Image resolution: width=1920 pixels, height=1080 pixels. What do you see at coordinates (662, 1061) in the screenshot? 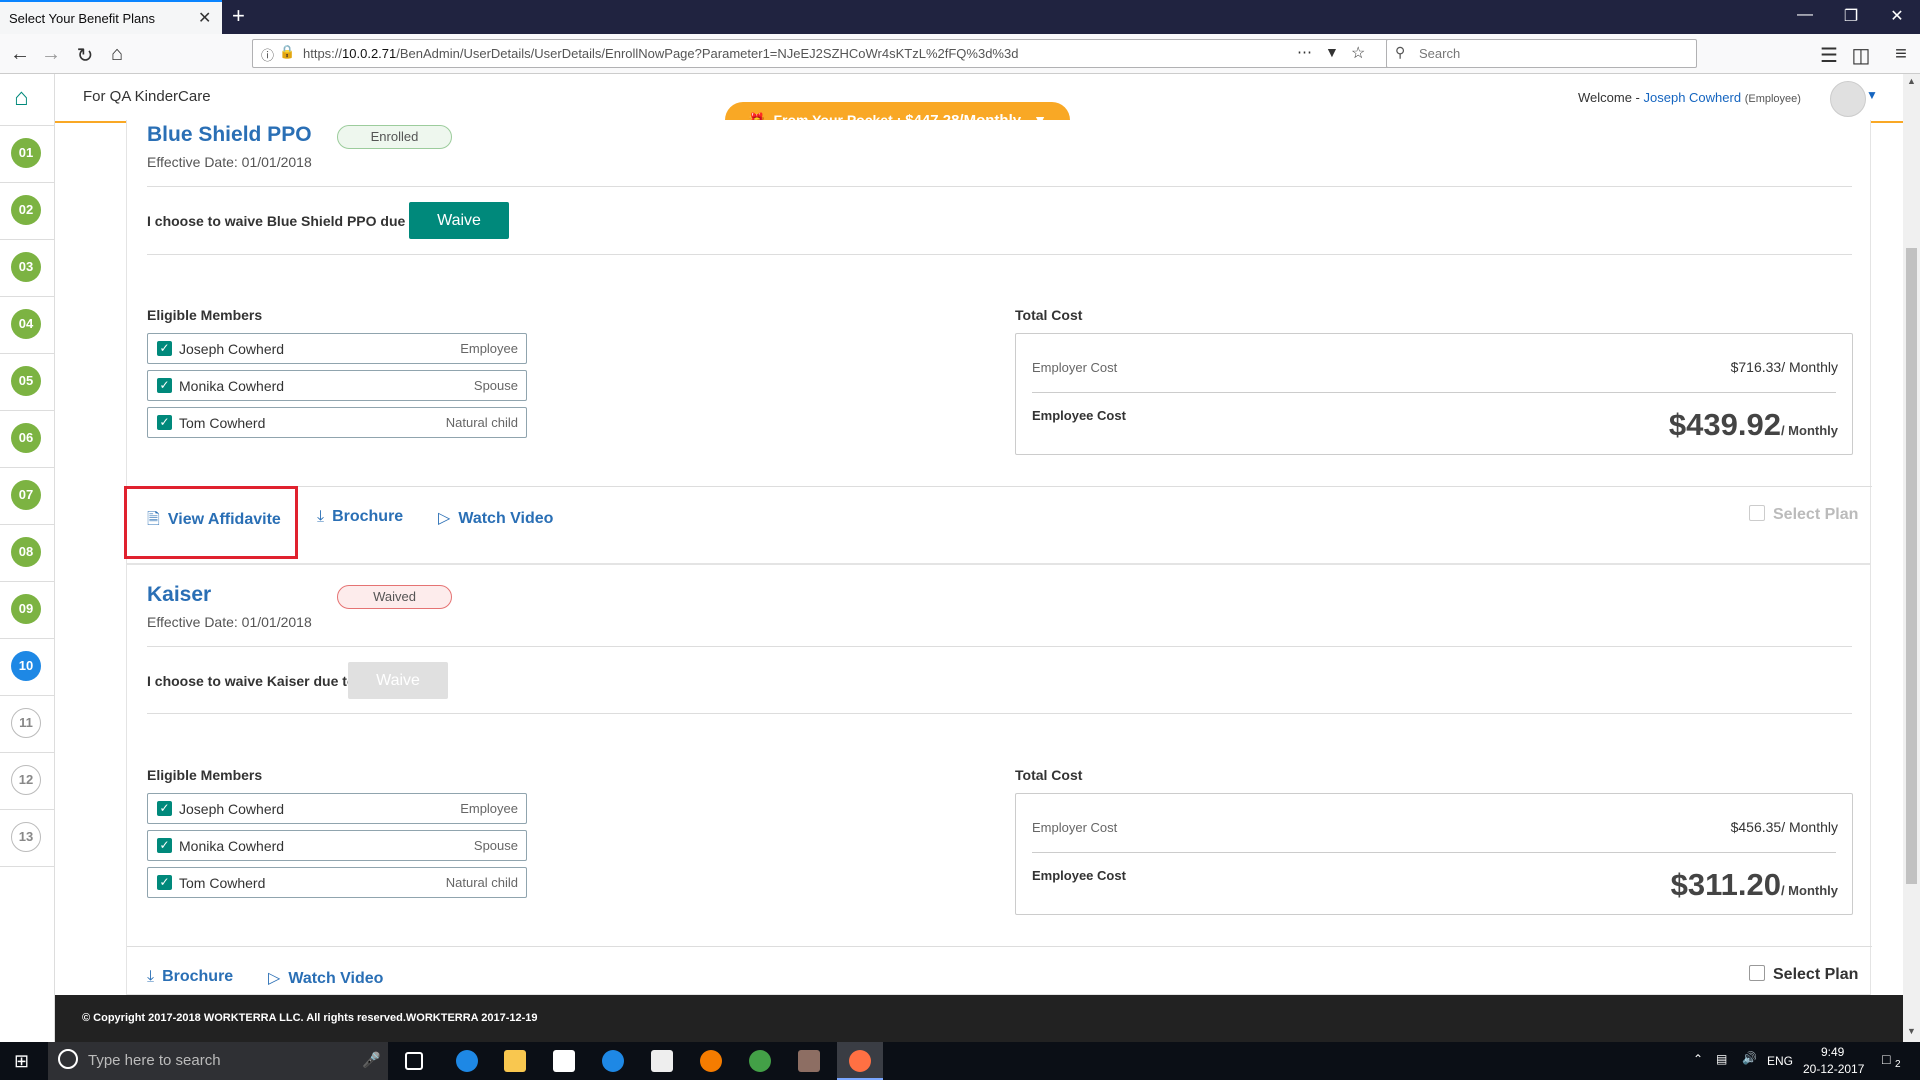
I see `mail-icon` at bounding box center [662, 1061].